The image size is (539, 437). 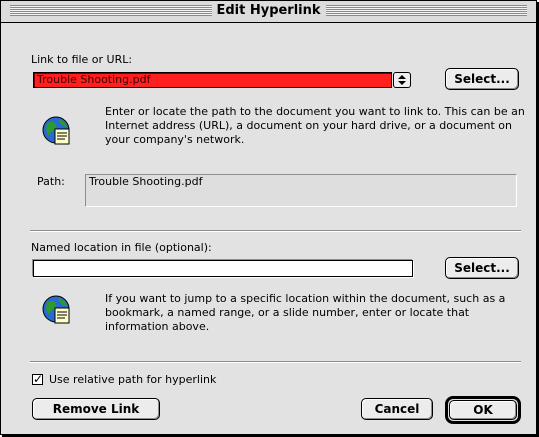 I want to click on remove-link-button: Remove Link, so click(x=96, y=409).